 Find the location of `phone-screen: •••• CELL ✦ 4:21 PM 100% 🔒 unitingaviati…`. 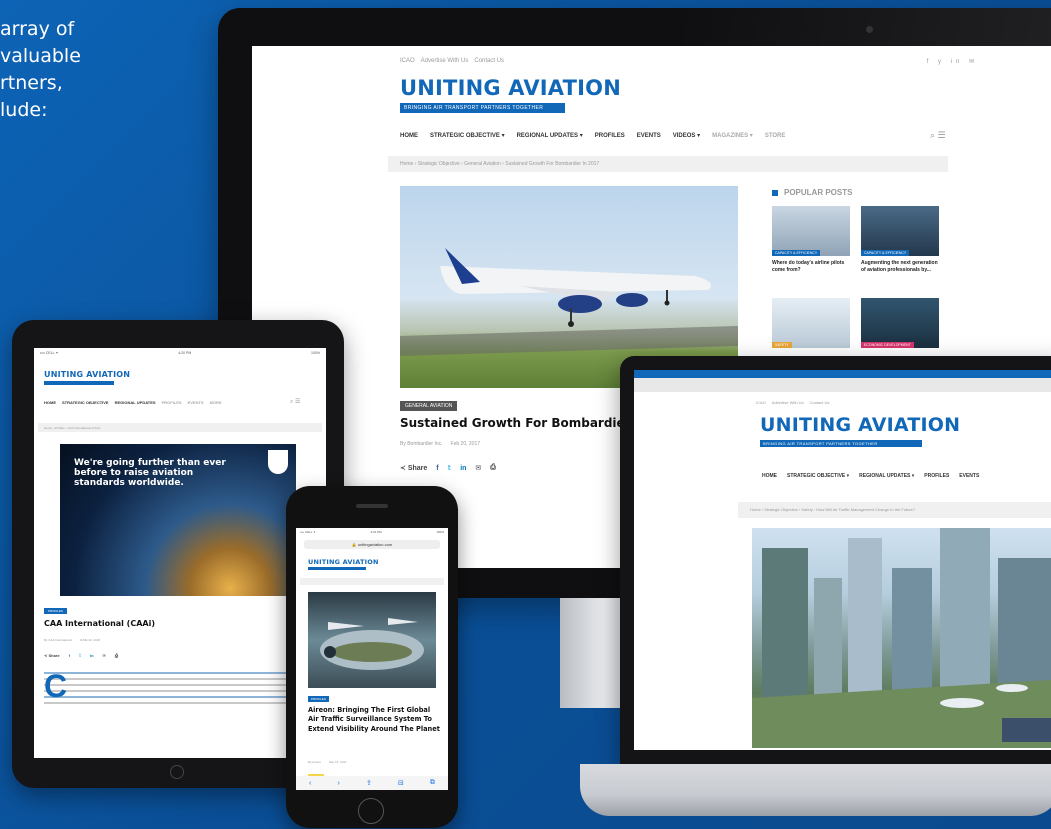

phone-screen: •••• CELL ✦ 4:21 PM 100% 🔒 unitingaviati… is located at coordinates (372, 659).